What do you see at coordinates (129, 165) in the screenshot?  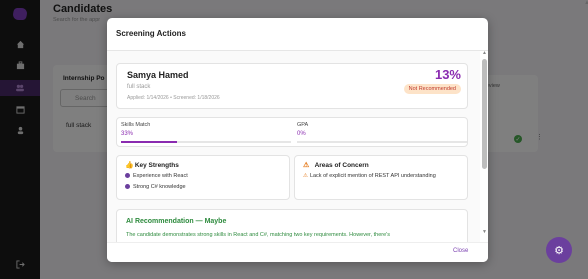 I see `thumbs-up-icon: 👍` at bounding box center [129, 165].